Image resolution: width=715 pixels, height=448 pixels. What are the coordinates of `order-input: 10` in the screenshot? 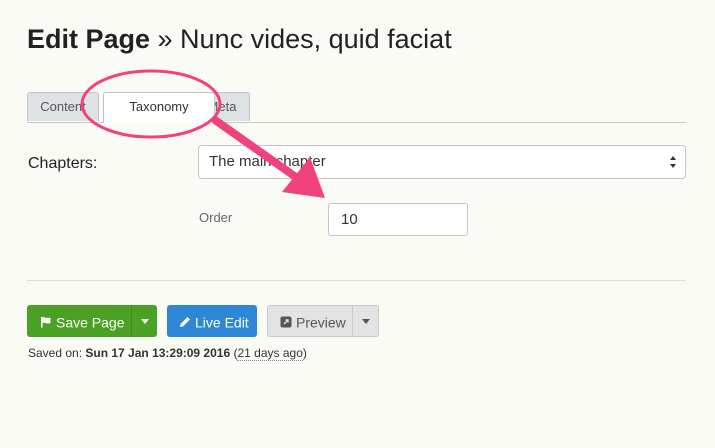 It's located at (398, 219).